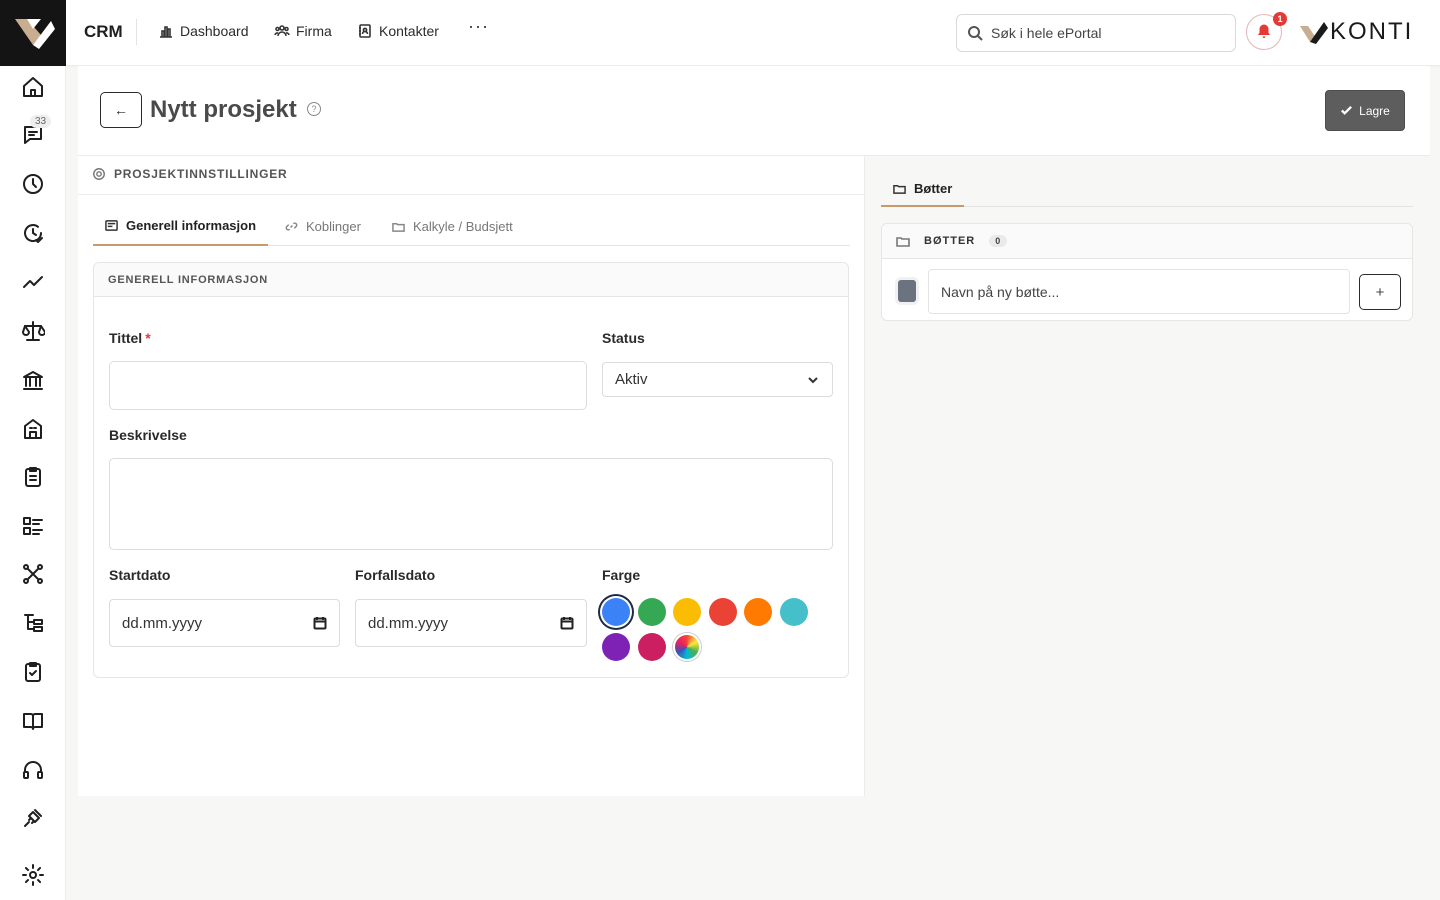 The width and height of the screenshot is (1440, 900). Describe the element at coordinates (1314, 33) in the screenshot. I see `brand-mark-icon` at that location.